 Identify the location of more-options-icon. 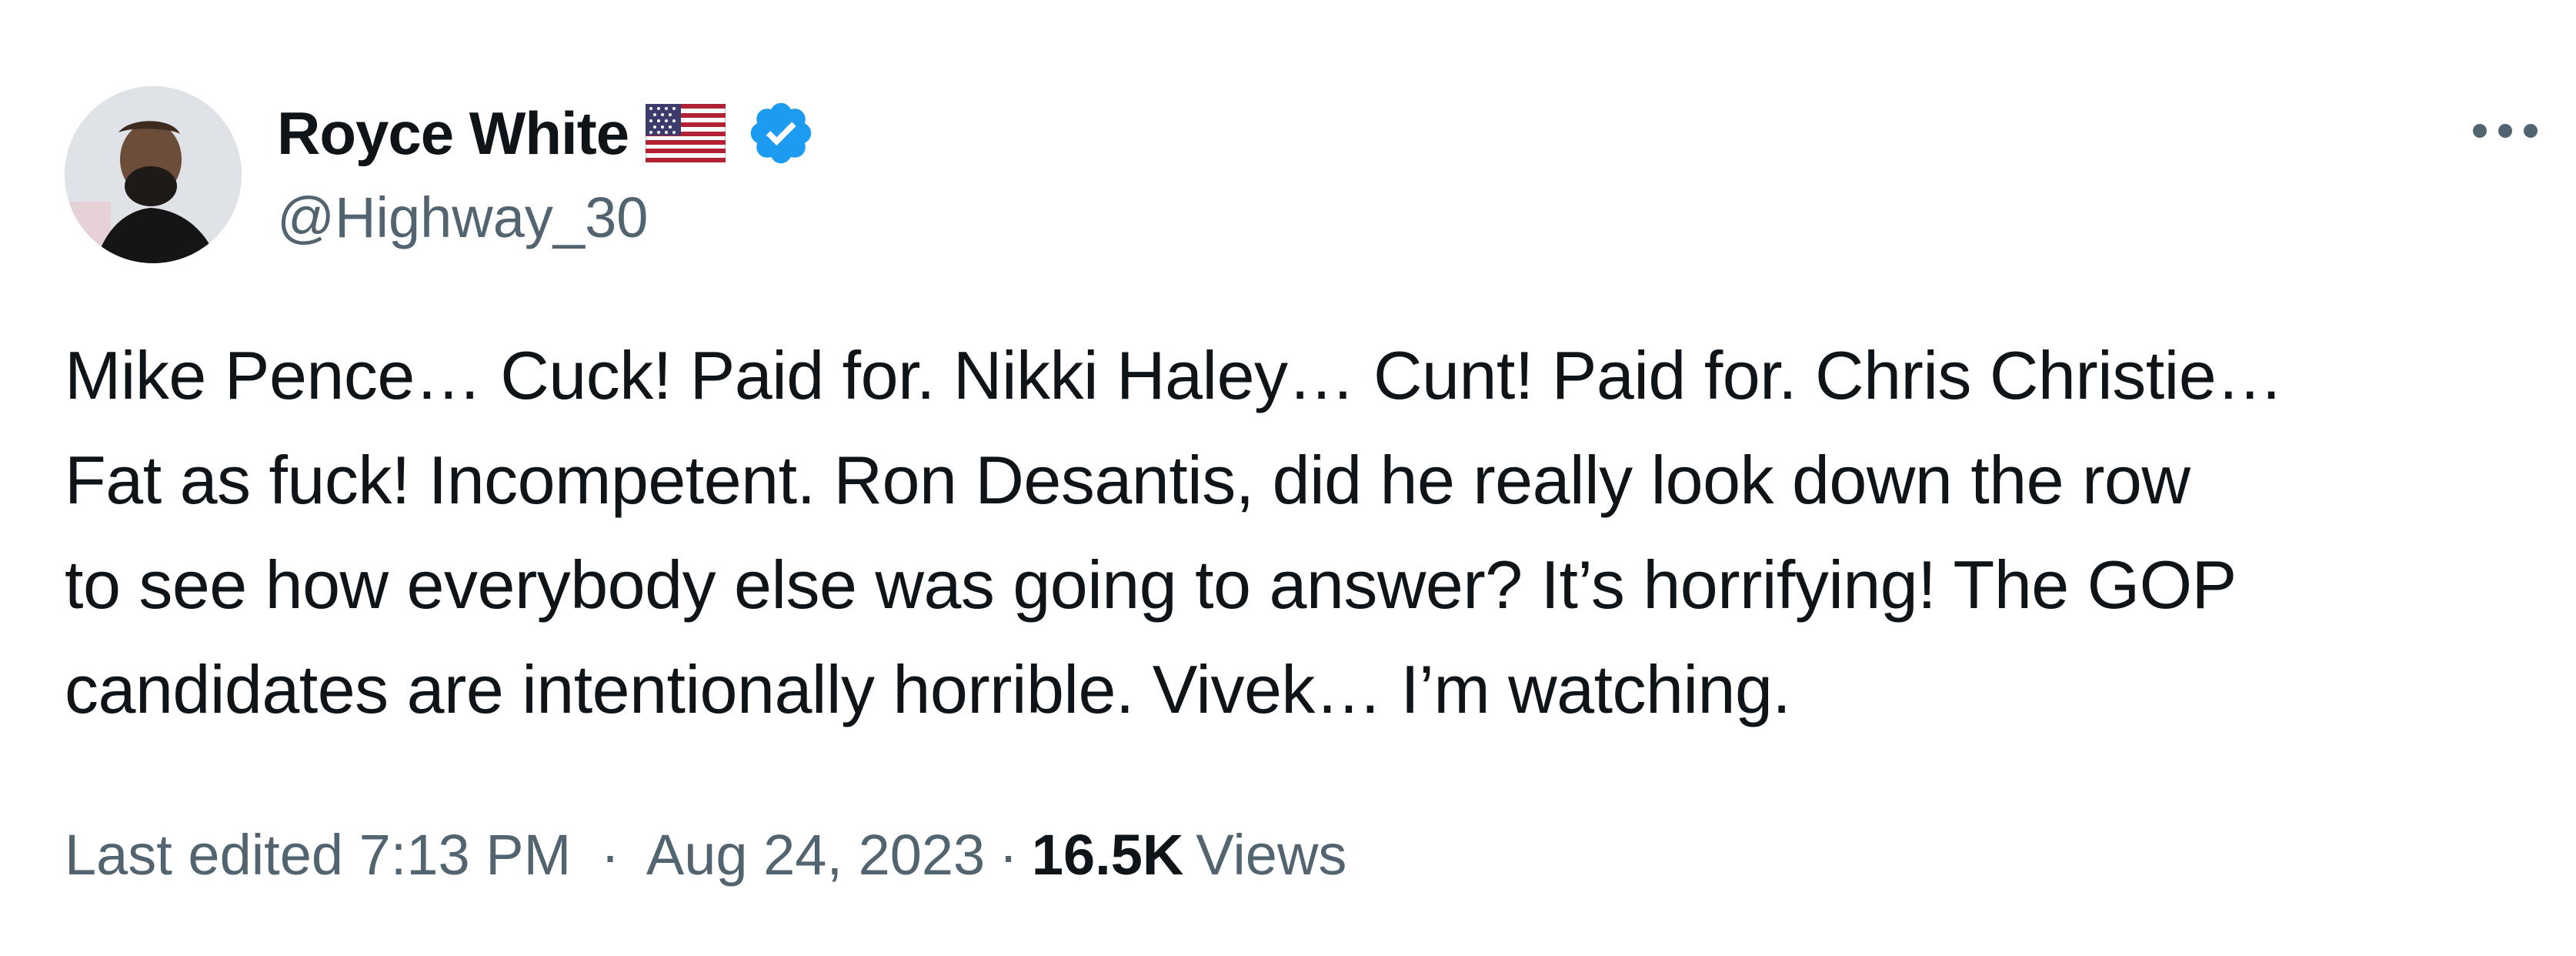
(2506, 131).